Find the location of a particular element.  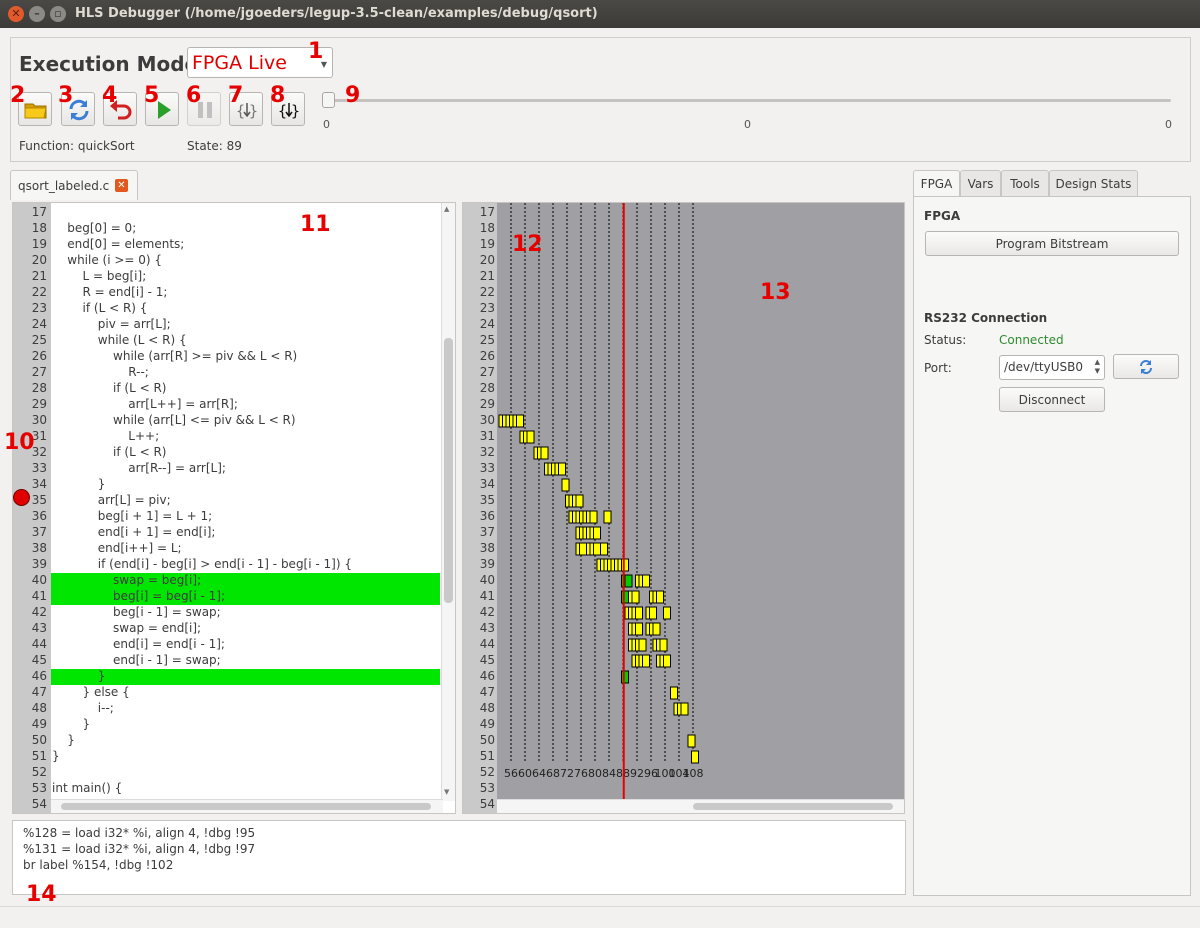

code-line: } else { is located at coordinates (245, 693).